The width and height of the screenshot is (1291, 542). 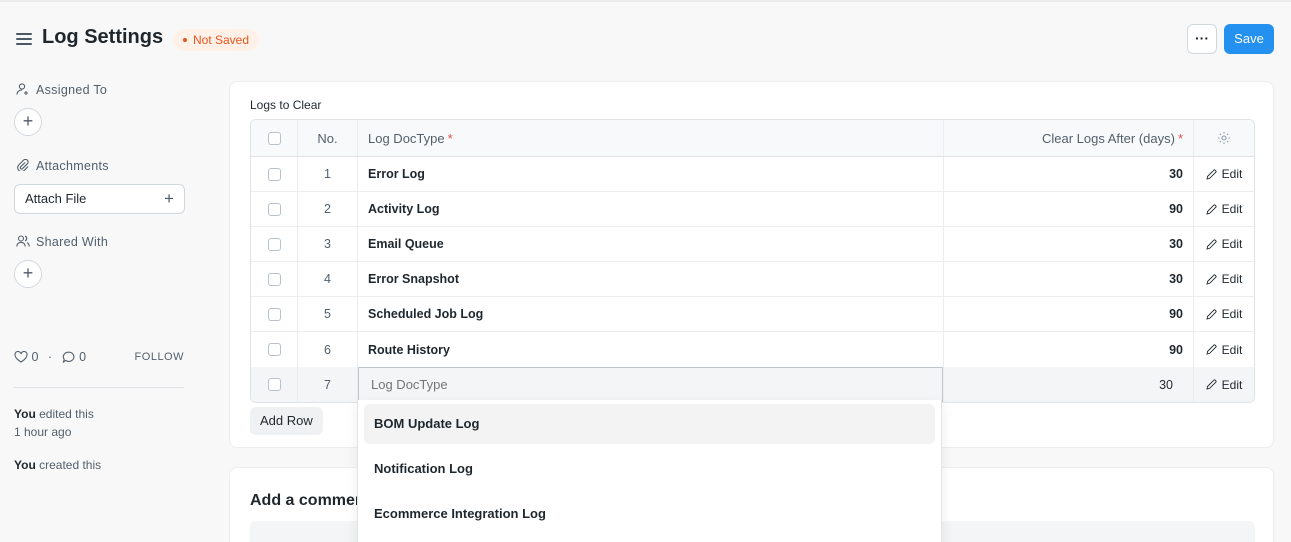 I want to click on table-row: 1 Error Log 30 Edit, so click(x=752, y=174).